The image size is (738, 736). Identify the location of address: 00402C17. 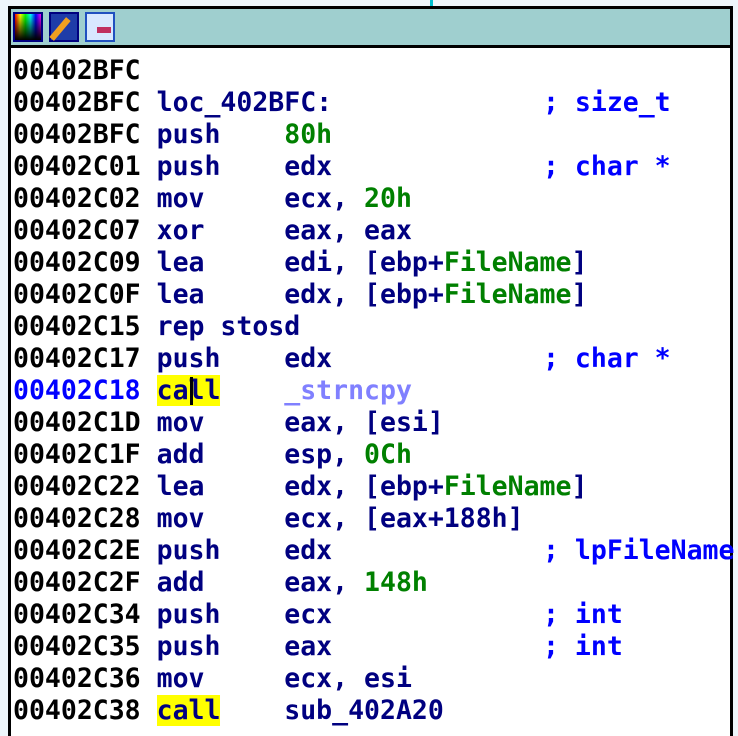
(77, 358).